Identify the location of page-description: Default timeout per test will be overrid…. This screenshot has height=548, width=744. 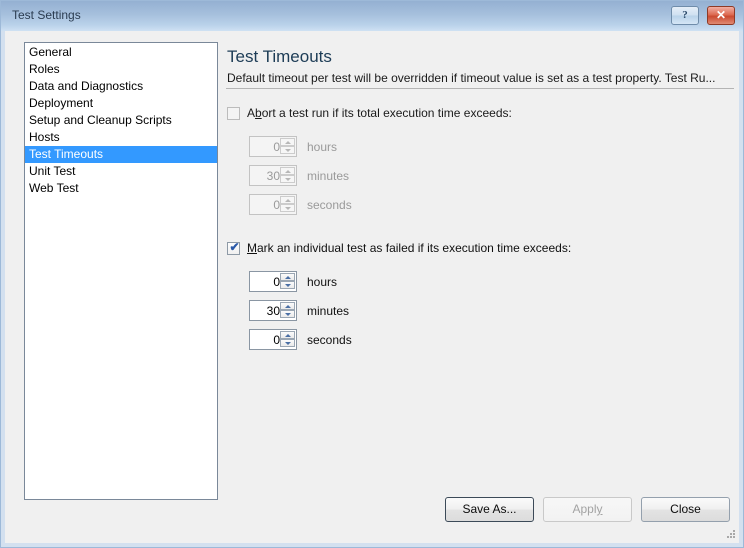
(471, 78).